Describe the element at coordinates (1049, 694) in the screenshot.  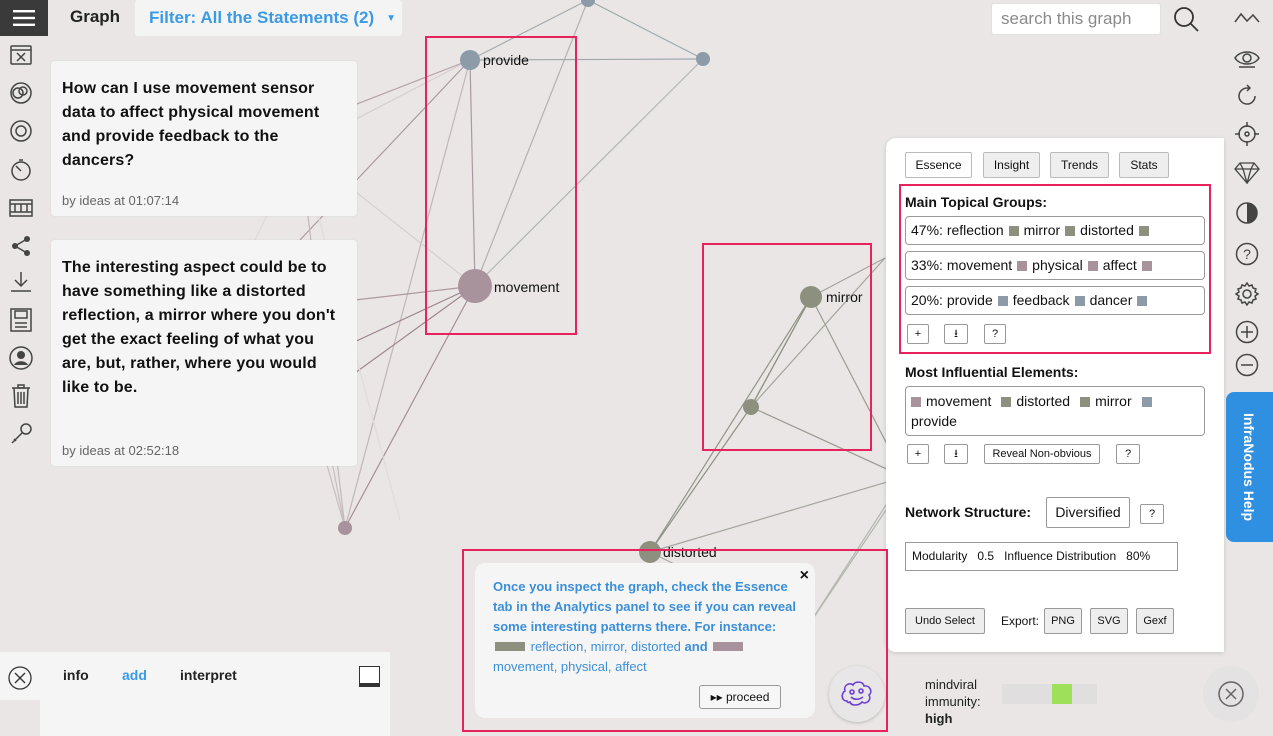
I see `mindviral-meter` at that location.